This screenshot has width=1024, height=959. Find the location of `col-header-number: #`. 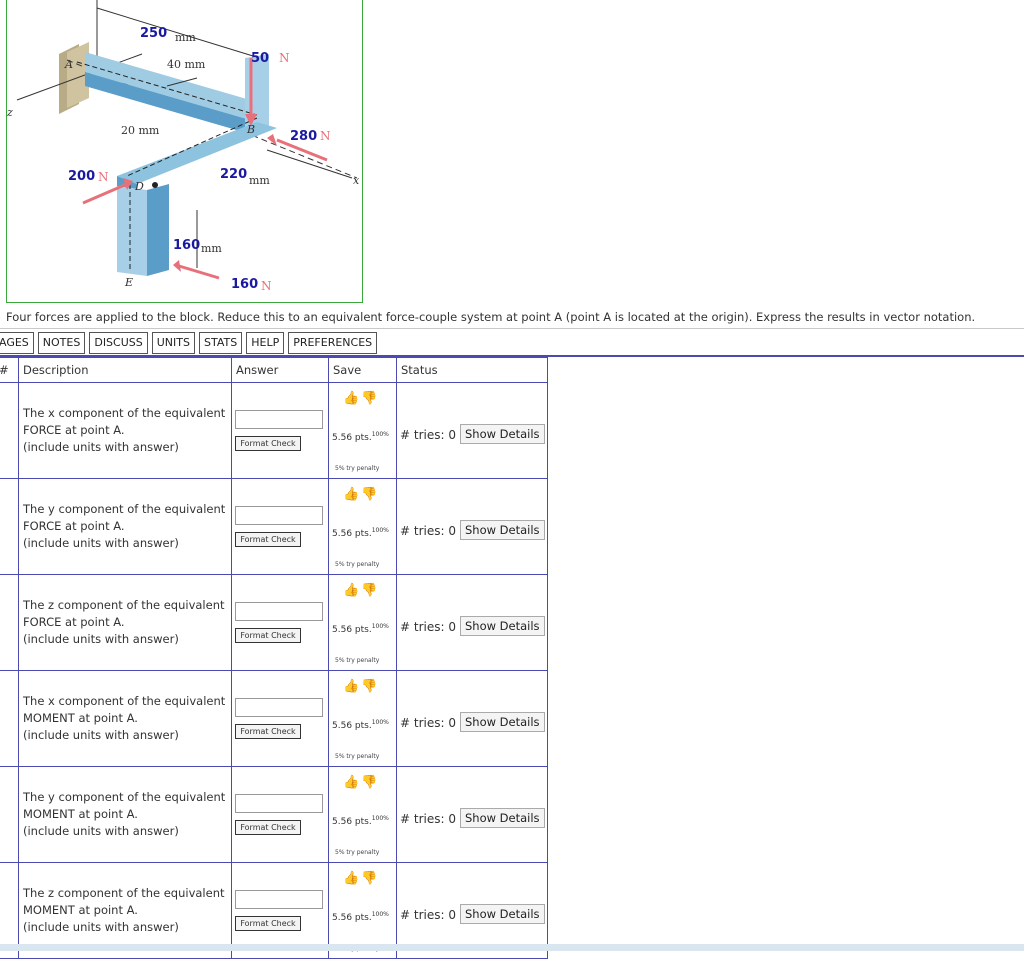

col-header-number: # is located at coordinates (9, 370).